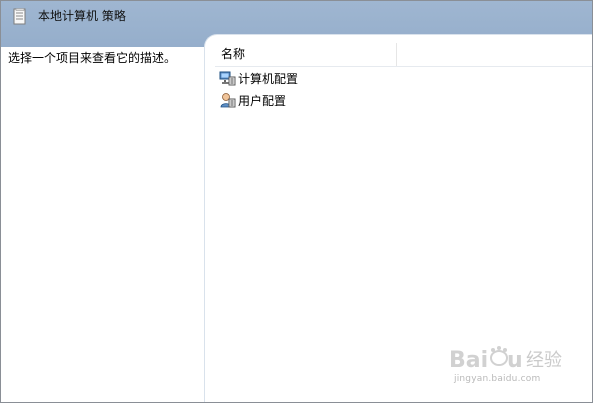 The image size is (593, 403). I want to click on list-item-user-config: 用户配置, so click(279, 101).